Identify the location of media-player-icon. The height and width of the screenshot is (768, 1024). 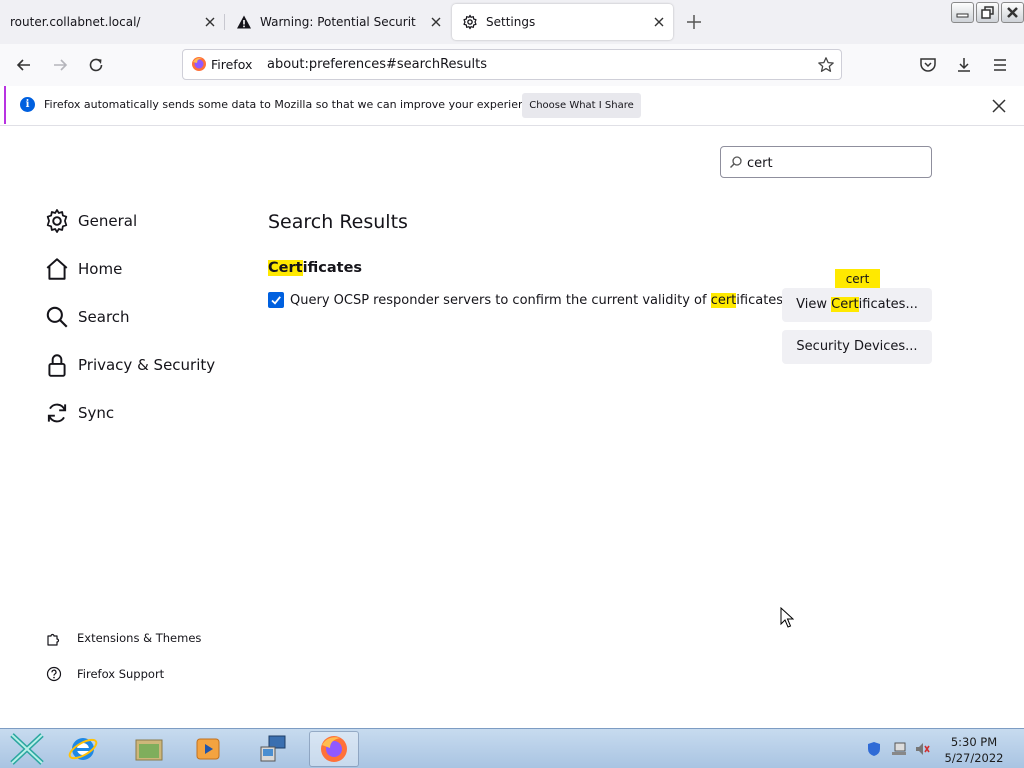
(208, 749).